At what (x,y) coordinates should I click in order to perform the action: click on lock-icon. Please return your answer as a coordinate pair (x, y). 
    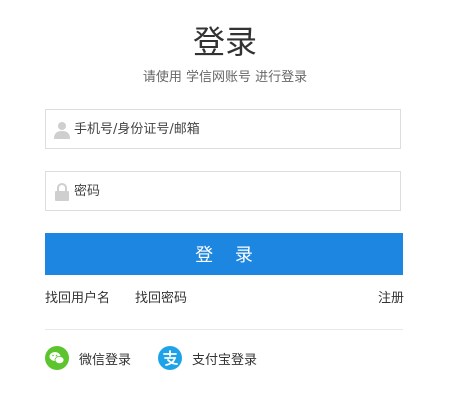
    Looking at the image, I should click on (62, 191).